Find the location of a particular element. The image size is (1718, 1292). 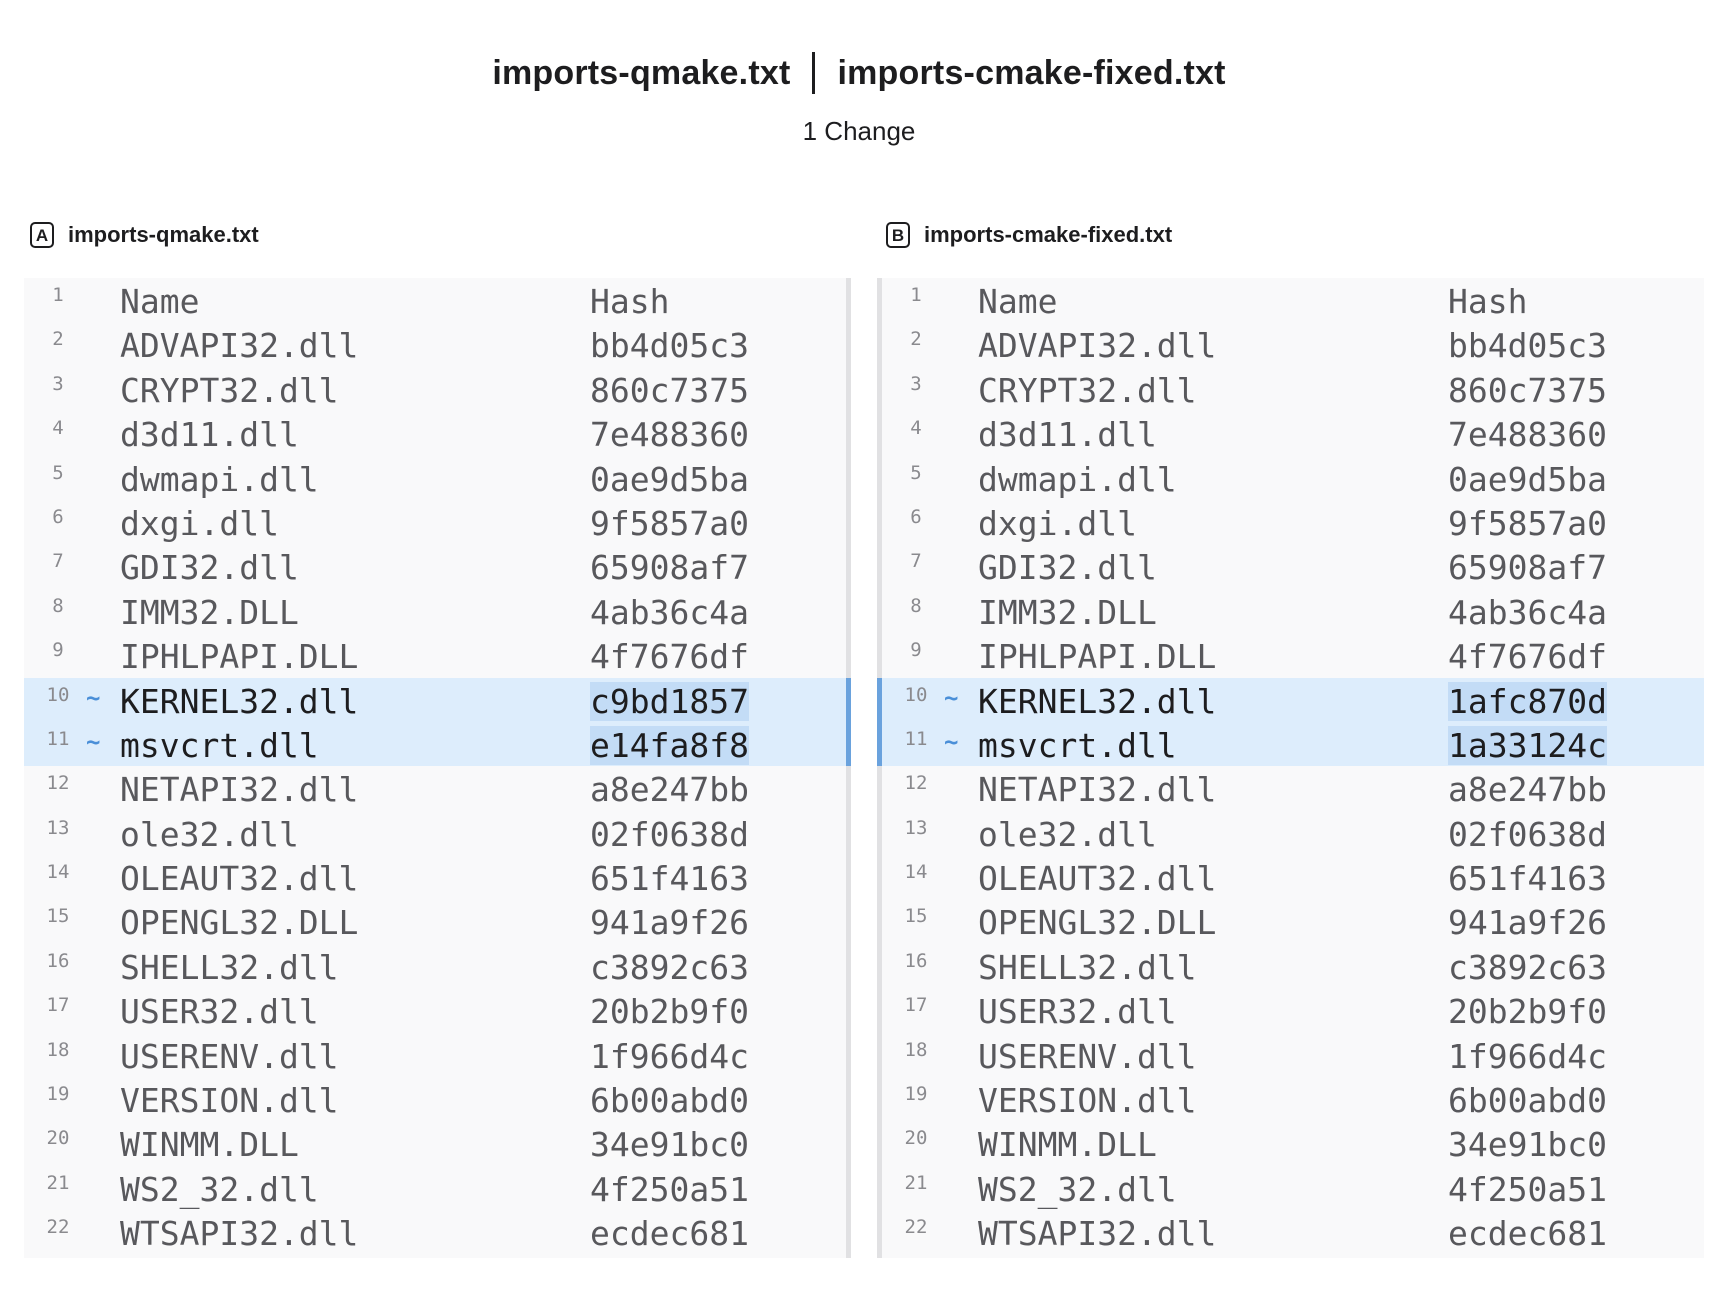

dll-name: VERSION.dll is located at coordinates (1087, 1101).